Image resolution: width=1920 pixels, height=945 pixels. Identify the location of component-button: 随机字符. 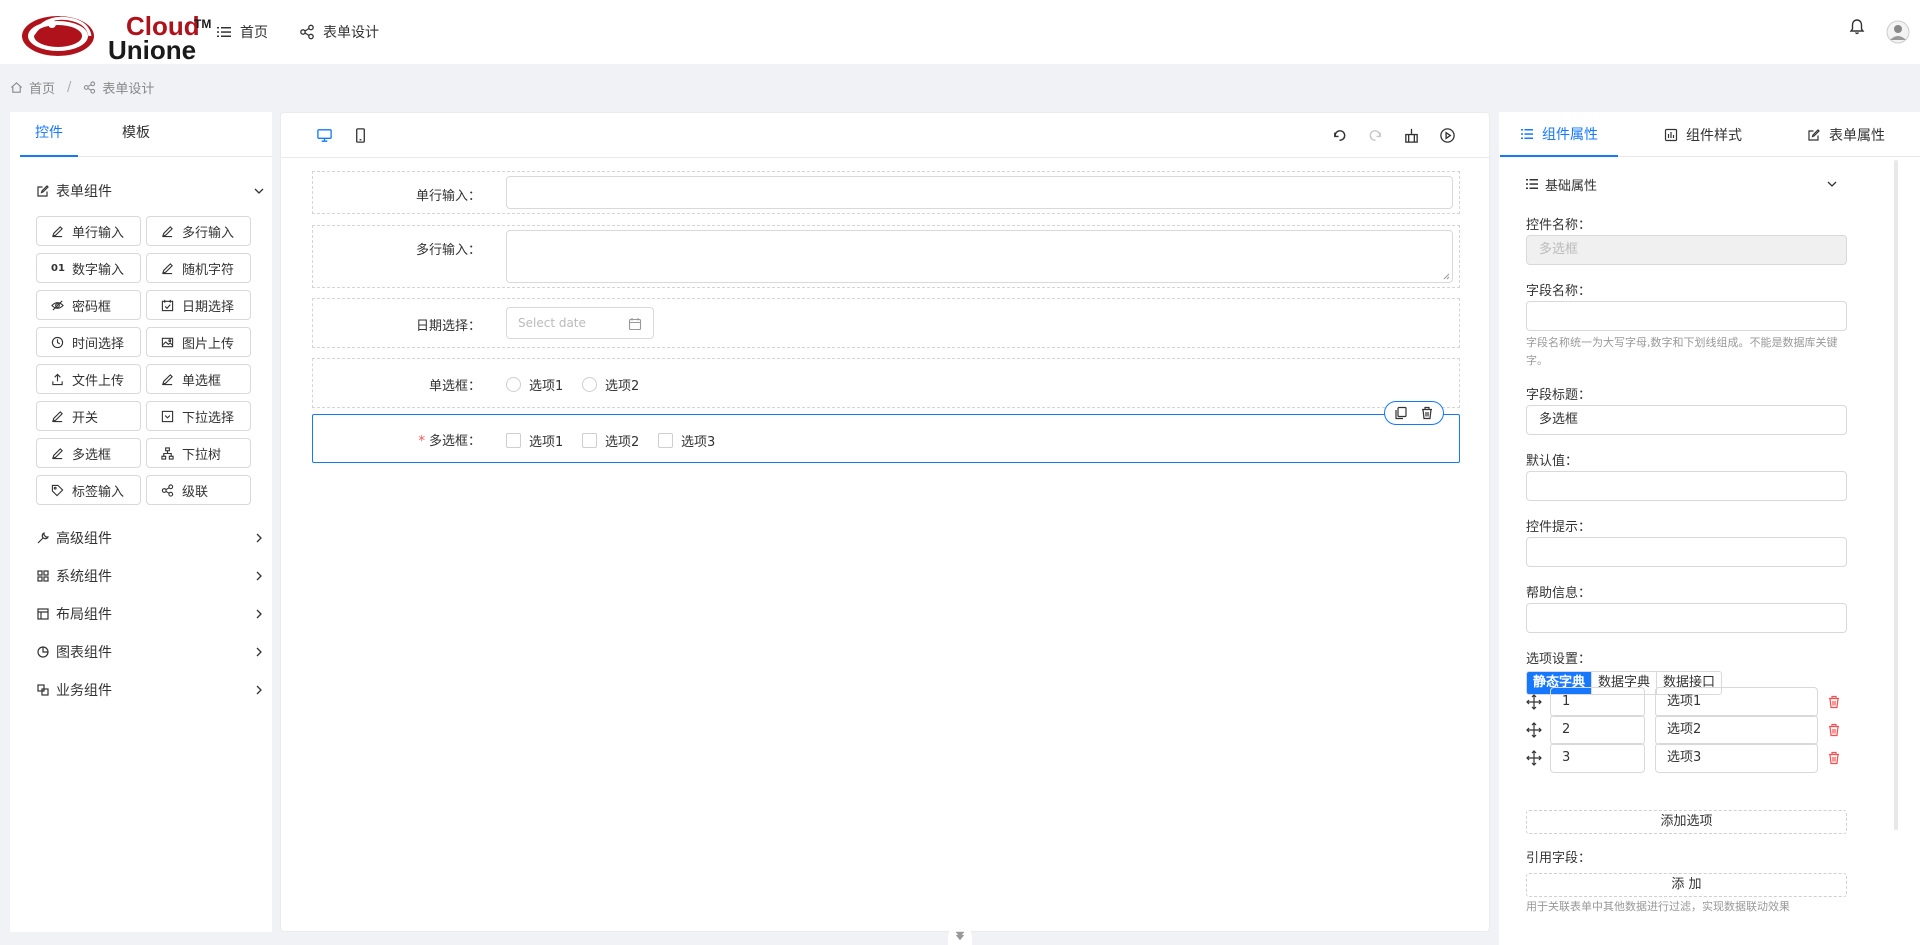
(198, 268).